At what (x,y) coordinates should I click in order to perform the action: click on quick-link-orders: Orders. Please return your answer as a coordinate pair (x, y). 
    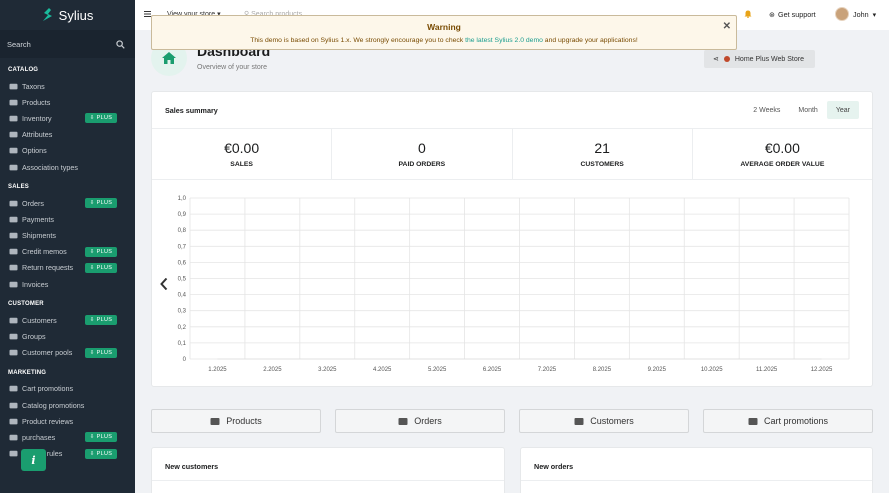
    Looking at the image, I should click on (420, 421).